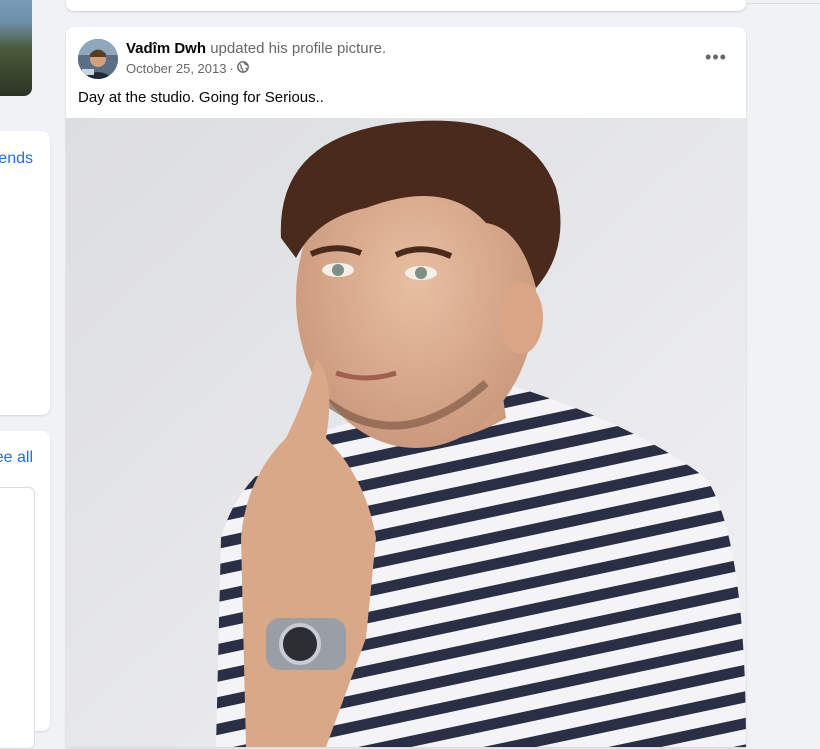 This screenshot has height=749, width=820. I want to click on featured-photo, so click(16, 48).